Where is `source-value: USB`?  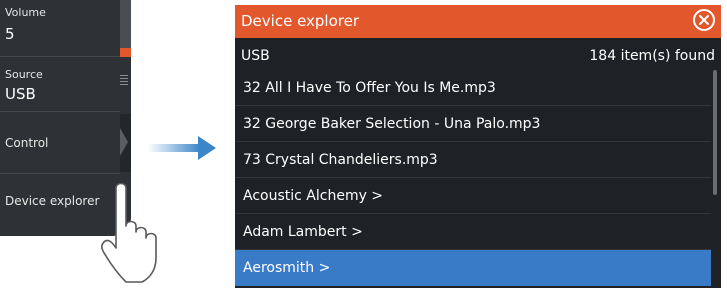
source-value: USB is located at coordinates (20, 94).